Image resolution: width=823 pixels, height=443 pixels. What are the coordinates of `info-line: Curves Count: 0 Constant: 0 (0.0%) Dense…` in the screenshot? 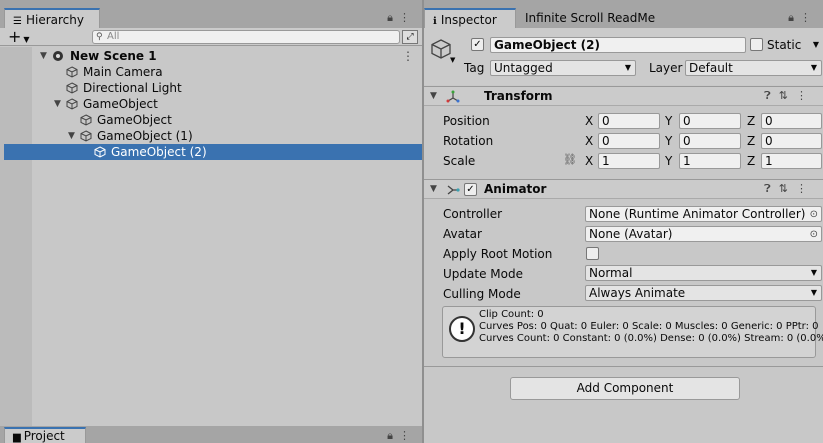 It's located at (651, 338).